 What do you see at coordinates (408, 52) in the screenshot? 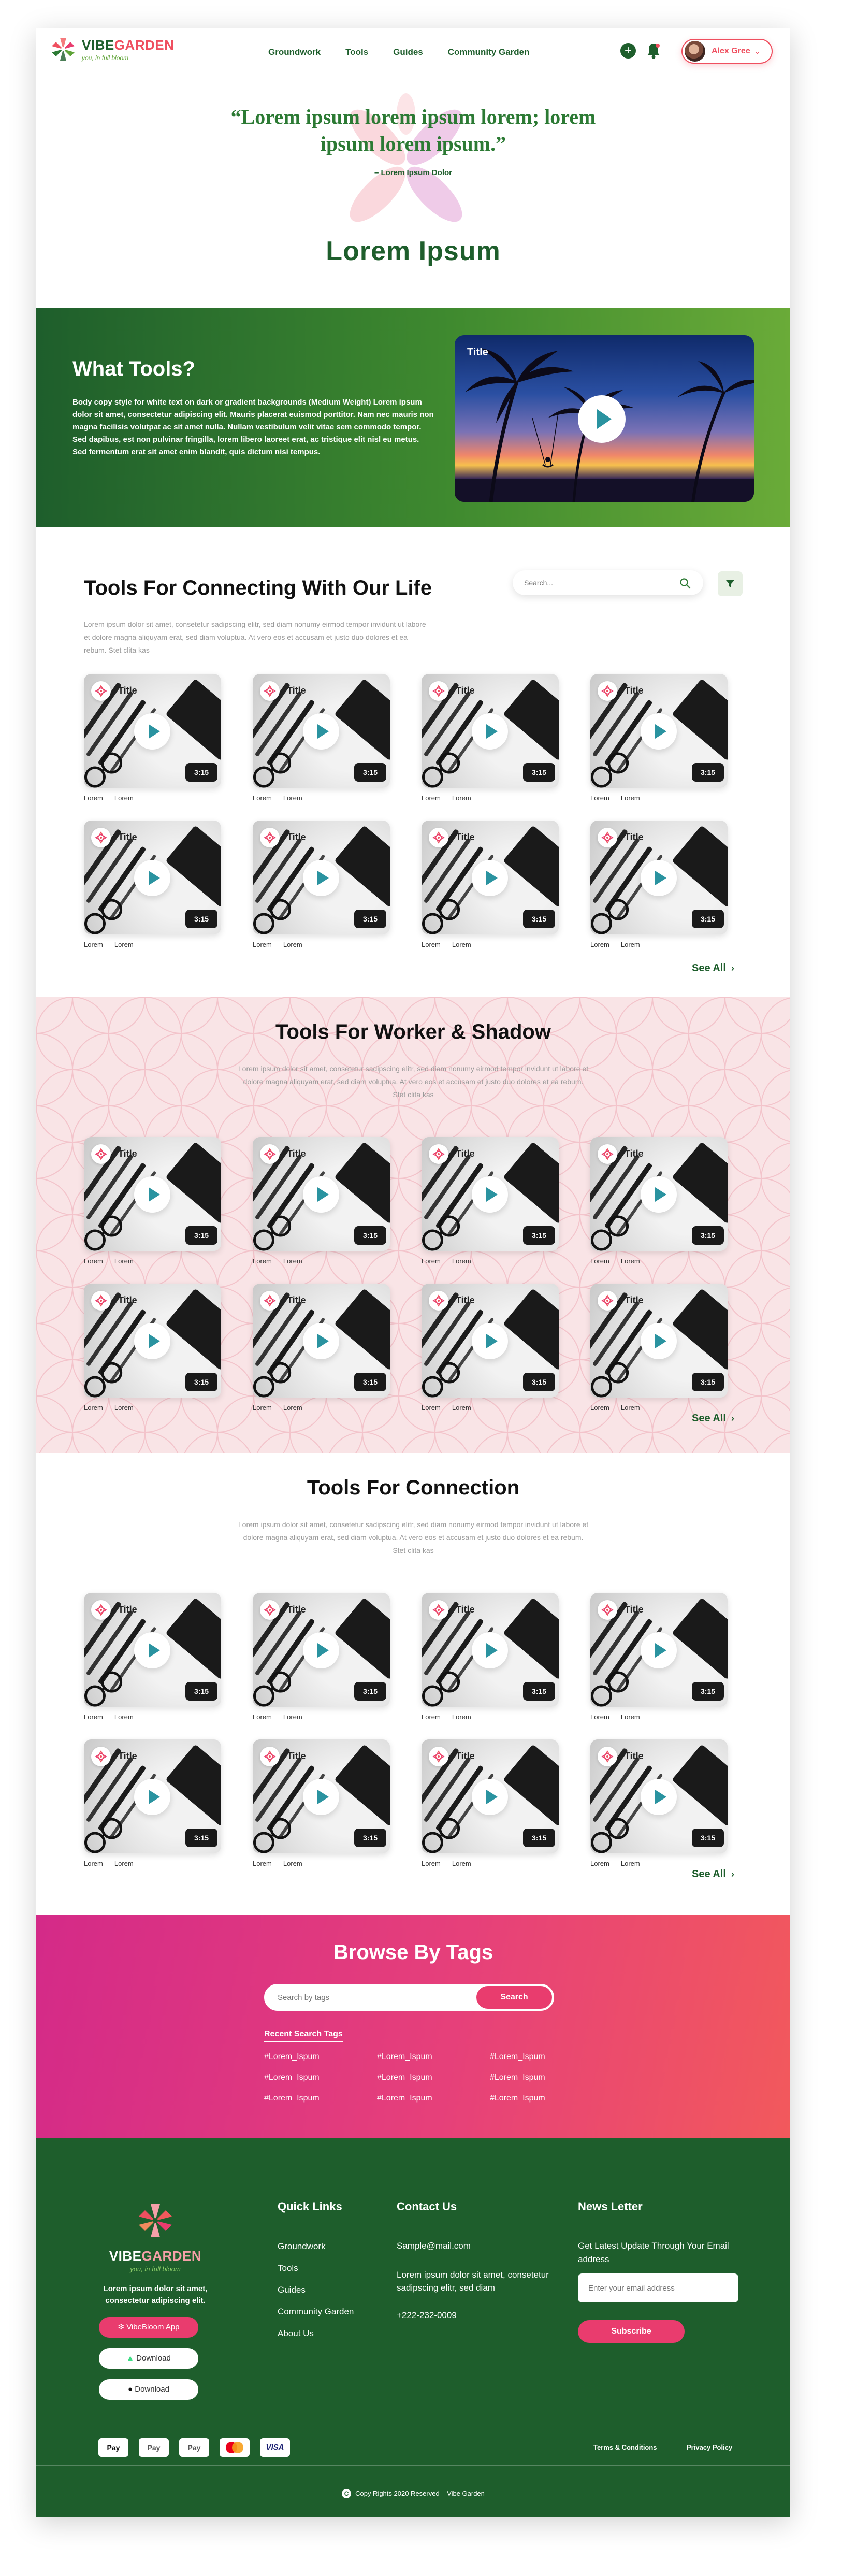
I see `nav-link-guides: Guides` at bounding box center [408, 52].